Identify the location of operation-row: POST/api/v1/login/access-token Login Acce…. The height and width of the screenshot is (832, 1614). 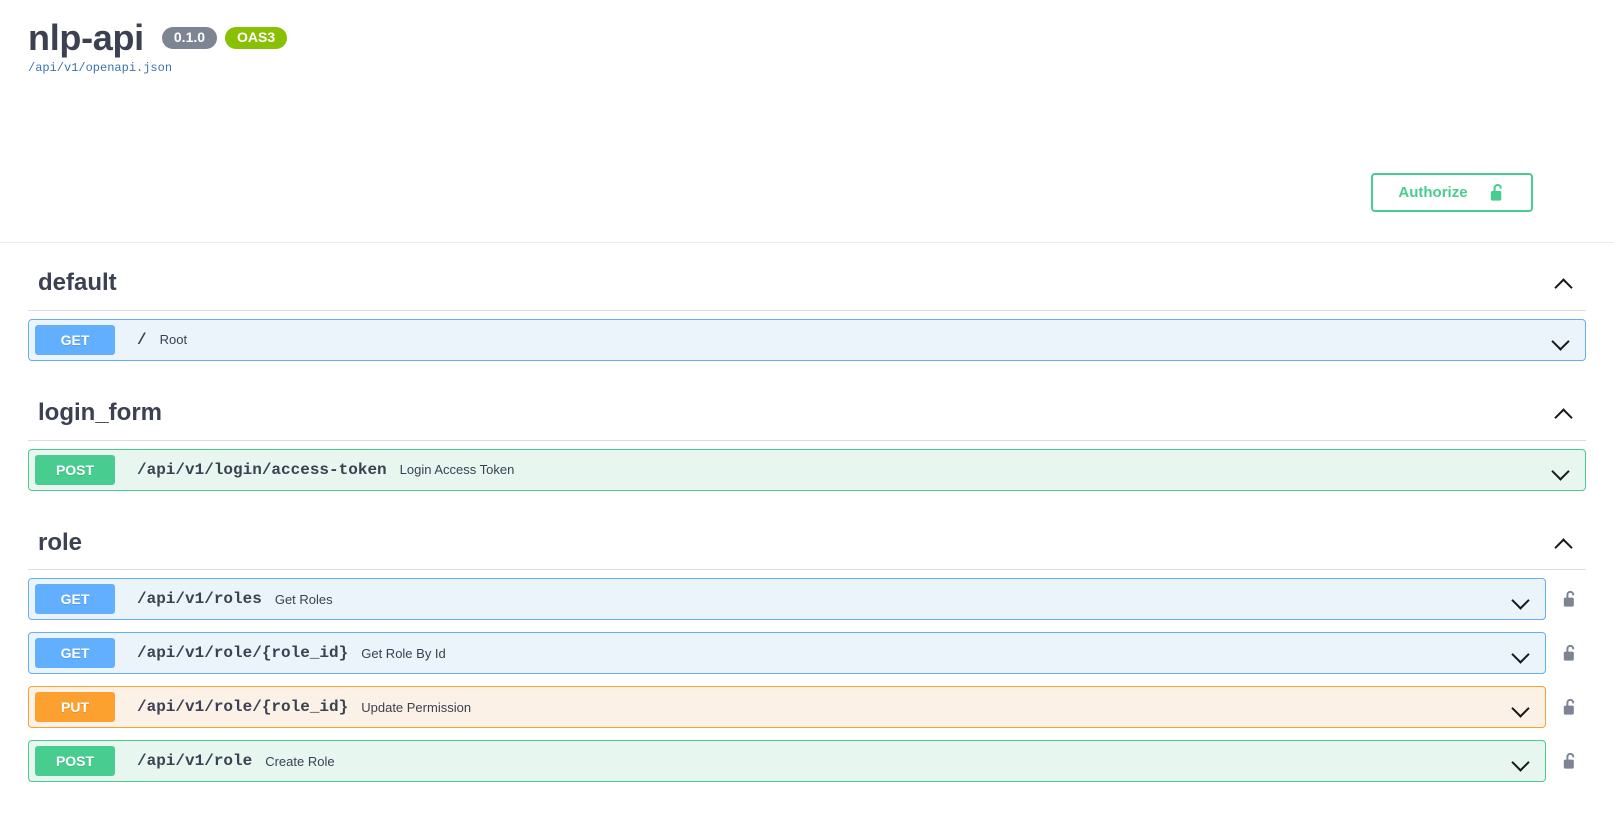
(807, 469).